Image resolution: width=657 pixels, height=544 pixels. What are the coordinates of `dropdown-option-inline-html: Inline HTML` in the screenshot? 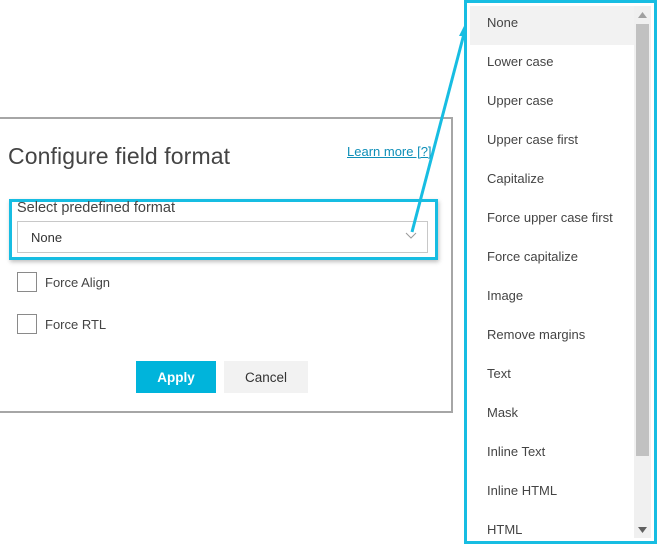 It's located at (552, 493).